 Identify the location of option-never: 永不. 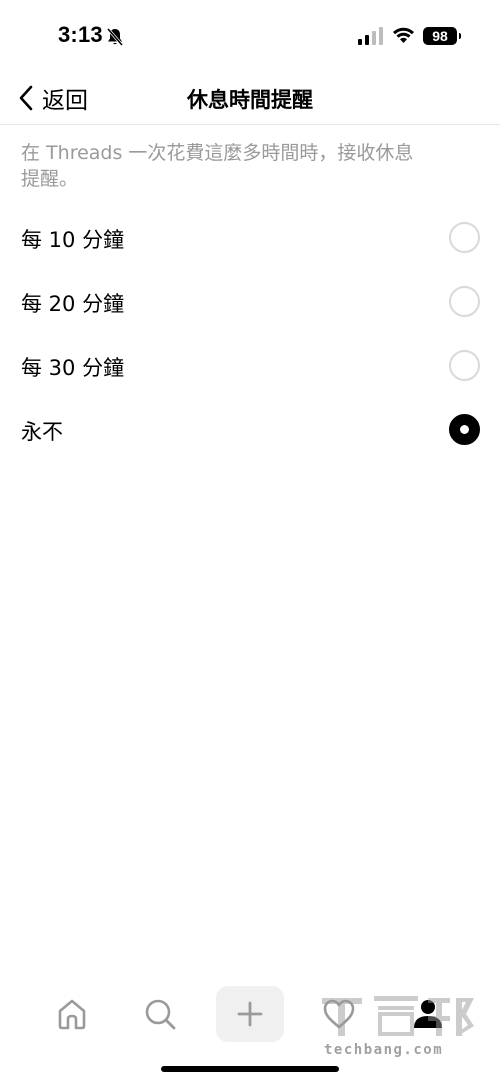
(250, 431).